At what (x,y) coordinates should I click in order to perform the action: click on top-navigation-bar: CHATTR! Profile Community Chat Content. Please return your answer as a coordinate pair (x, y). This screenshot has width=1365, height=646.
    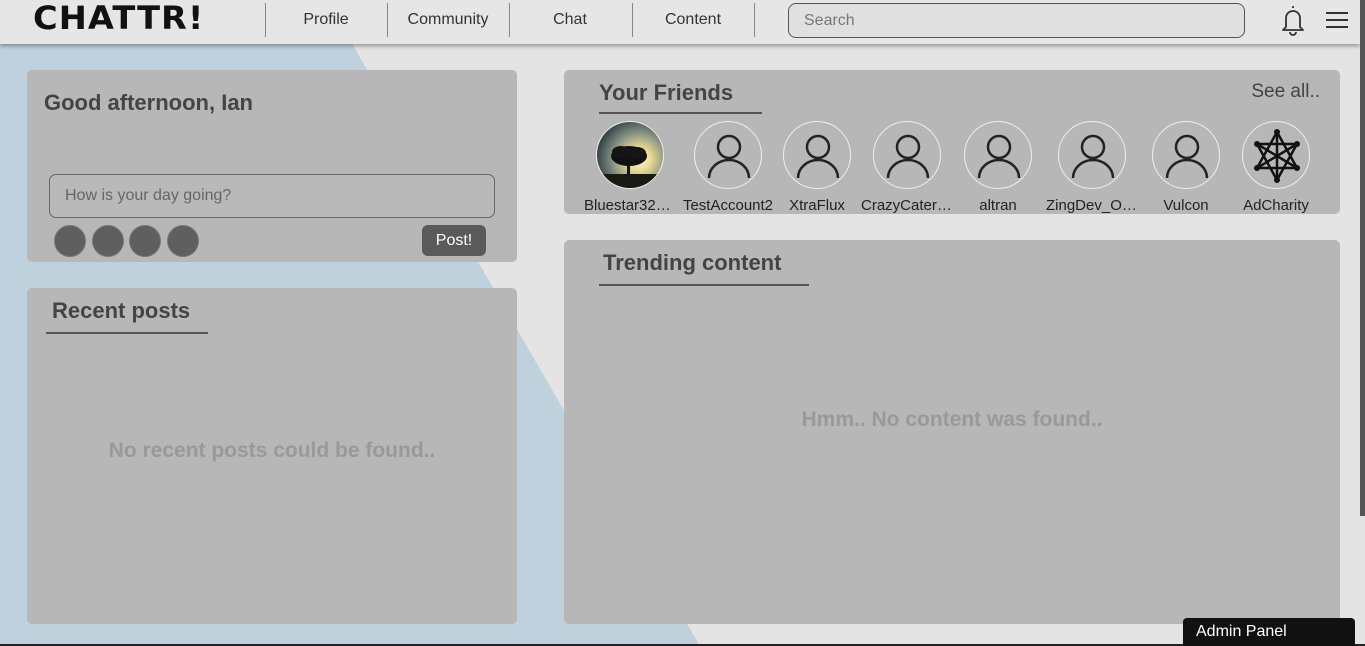
    Looking at the image, I should click on (680, 22).